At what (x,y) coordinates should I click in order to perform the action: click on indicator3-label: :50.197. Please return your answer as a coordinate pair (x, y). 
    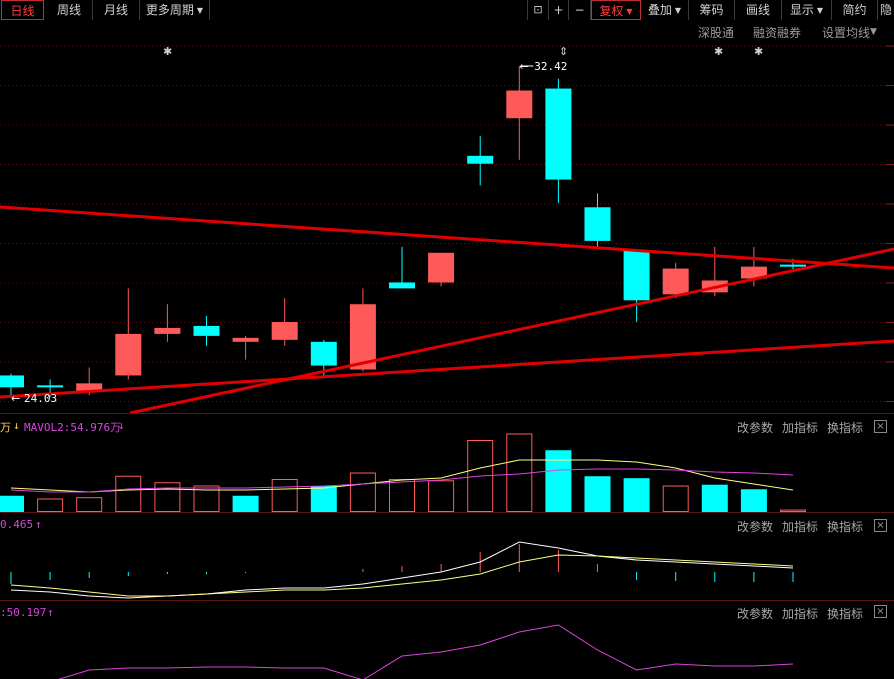
    Looking at the image, I should click on (23, 612).